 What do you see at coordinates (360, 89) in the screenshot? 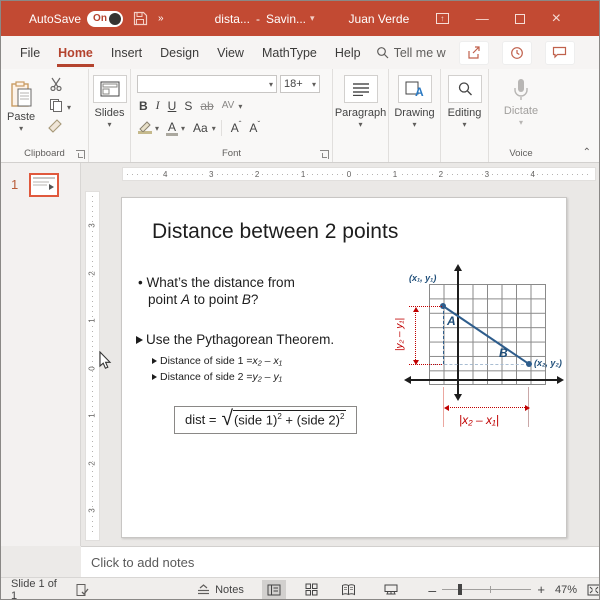
I see `paragraph-lines-icon` at bounding box center [360, 89].